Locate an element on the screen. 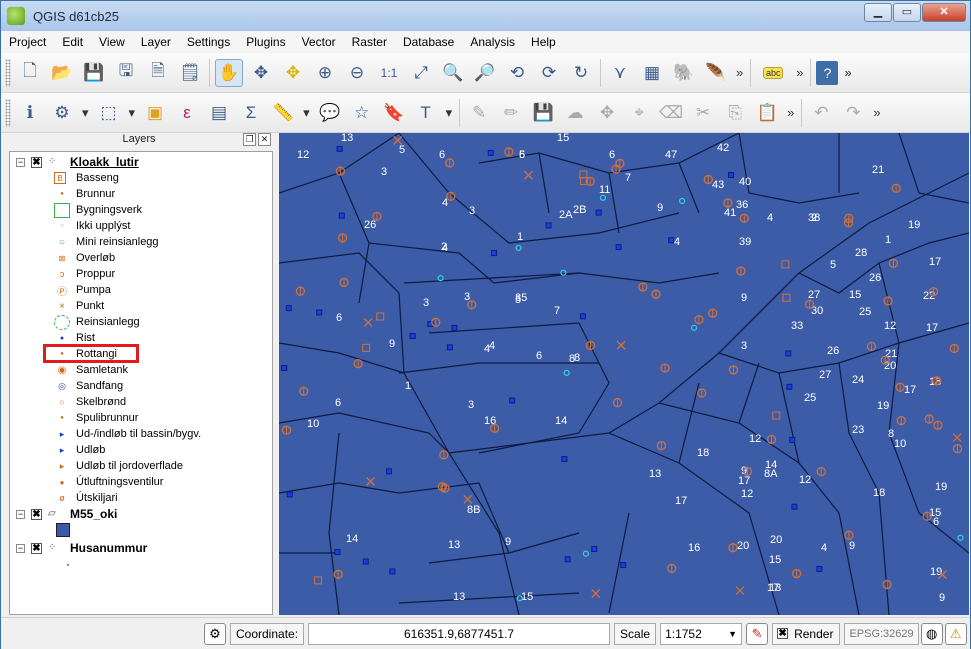  zoom-to-selection-icon: ✥ is located at coordinates (293, 73).